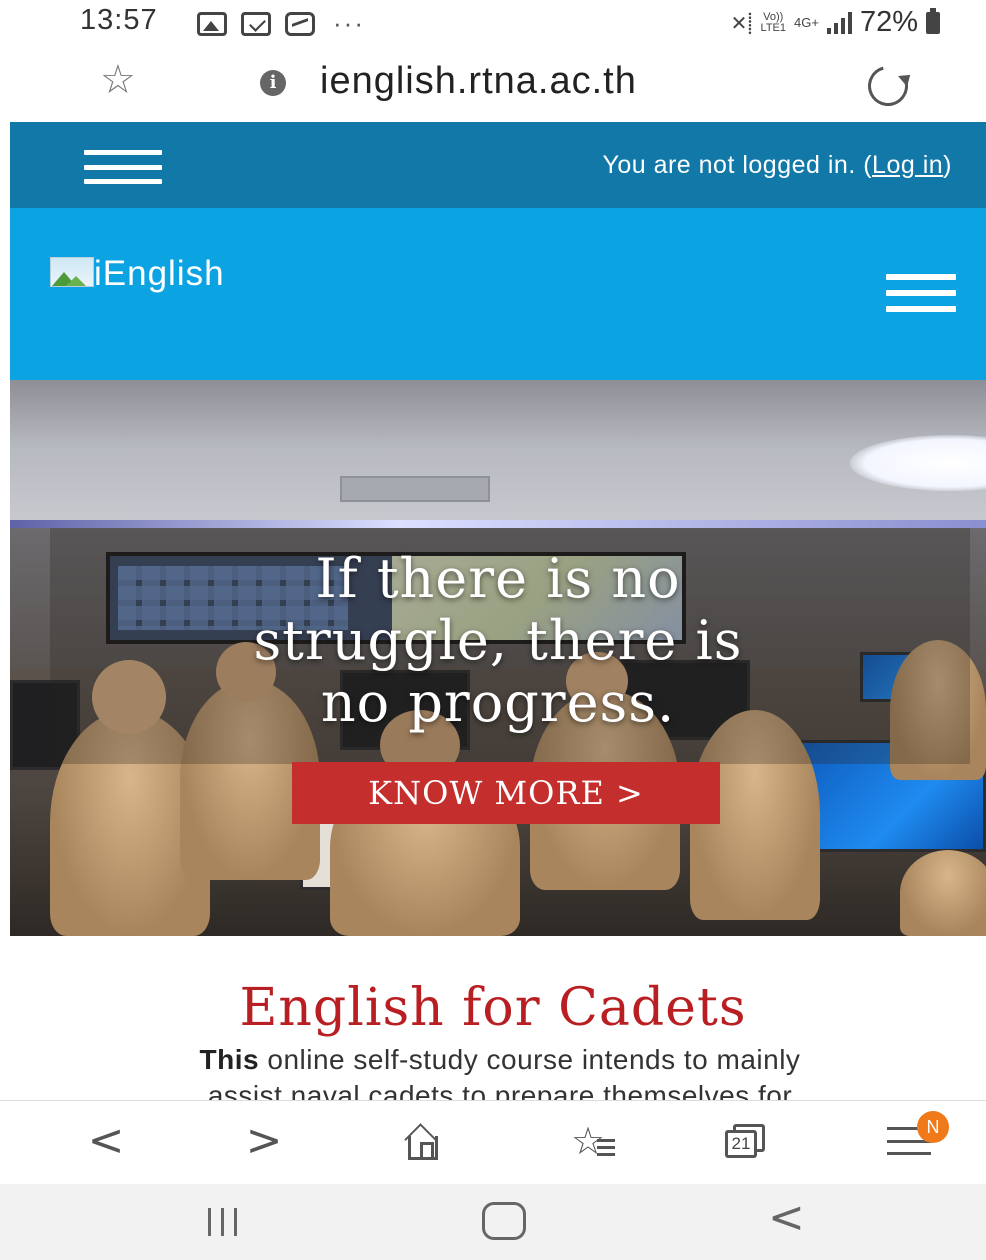 This screenshot has height=1260, width=986. Describe the element at coordinates (933, 20) in the screenshot. I see `battery-icon` at that location.